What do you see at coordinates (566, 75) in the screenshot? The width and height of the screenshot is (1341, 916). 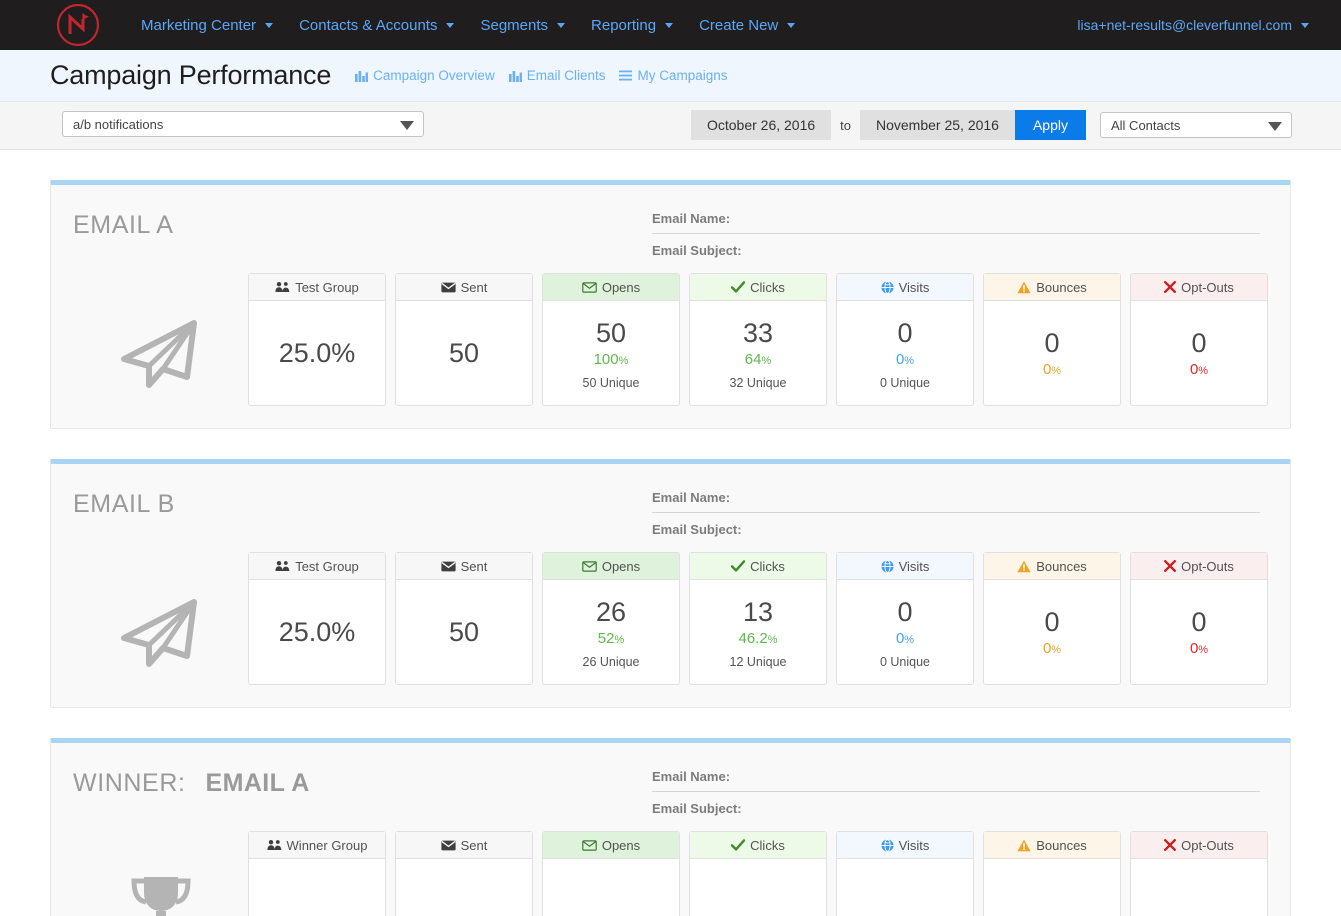 I see `subnav-label: Email Clients` at bounding box center [566, 75].